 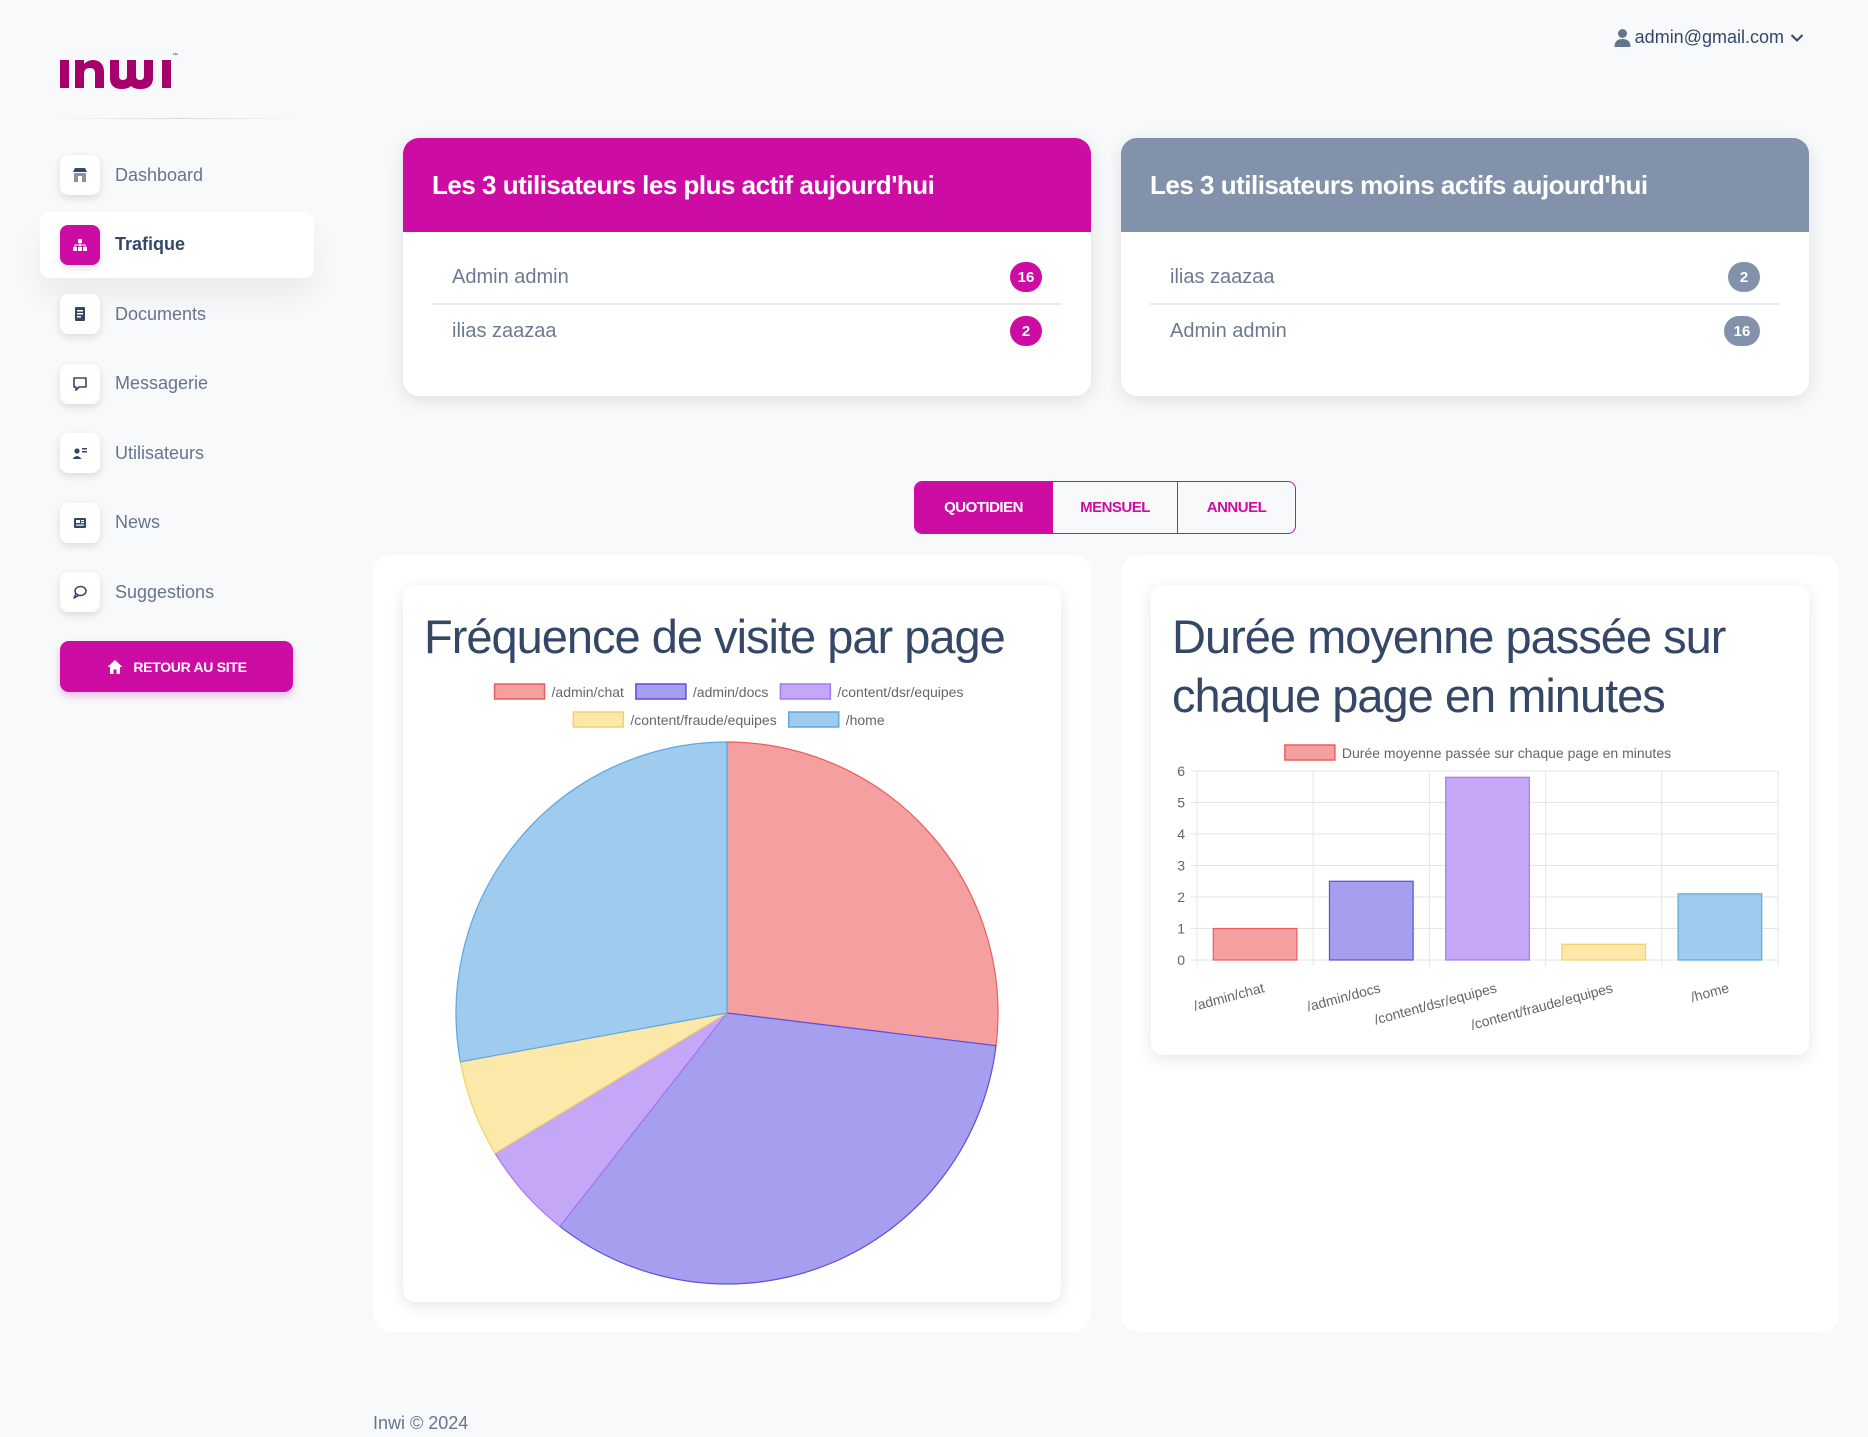 What do you see at coordinates (162, 383) in the screenshot?
I see `sidebar-item-label: Messagerie` at bounding box center [162, 383].